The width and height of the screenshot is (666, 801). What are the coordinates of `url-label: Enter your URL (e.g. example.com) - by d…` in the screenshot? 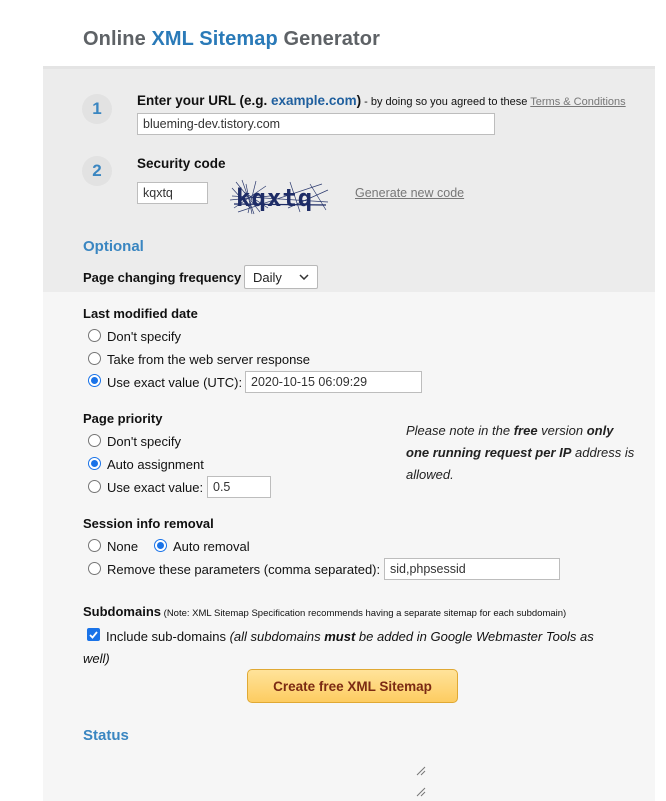 It's located at (381, 100).